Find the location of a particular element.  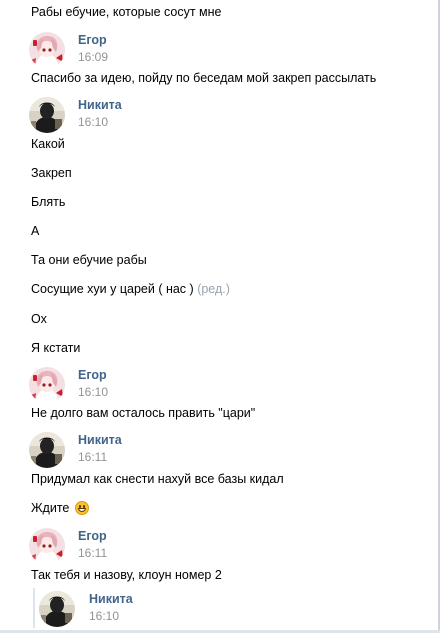

message-text: Я кстати is located at coordinates (56, 348).